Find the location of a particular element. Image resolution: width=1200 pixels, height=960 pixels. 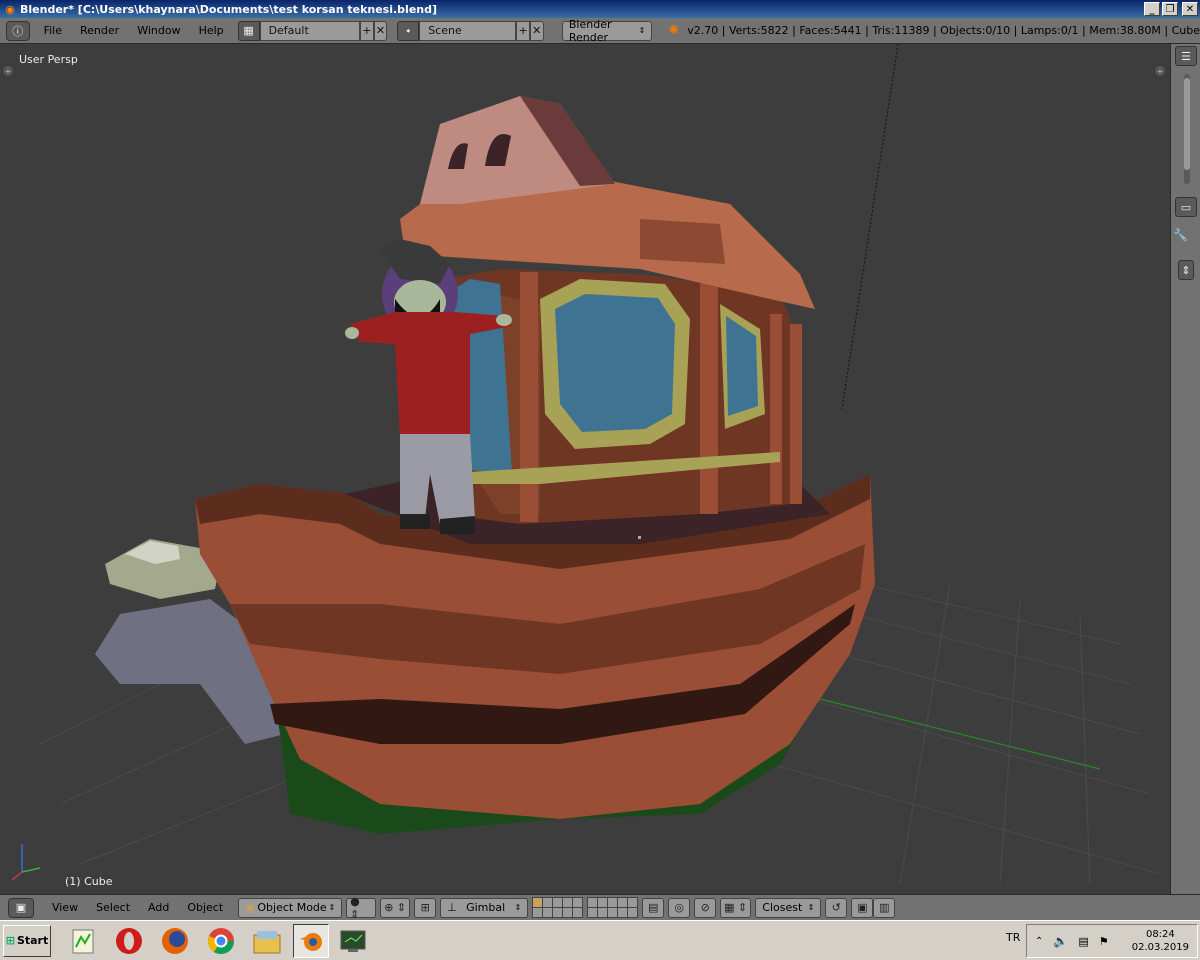

outliner-scrollbar is located at coordinates (1187, 129).